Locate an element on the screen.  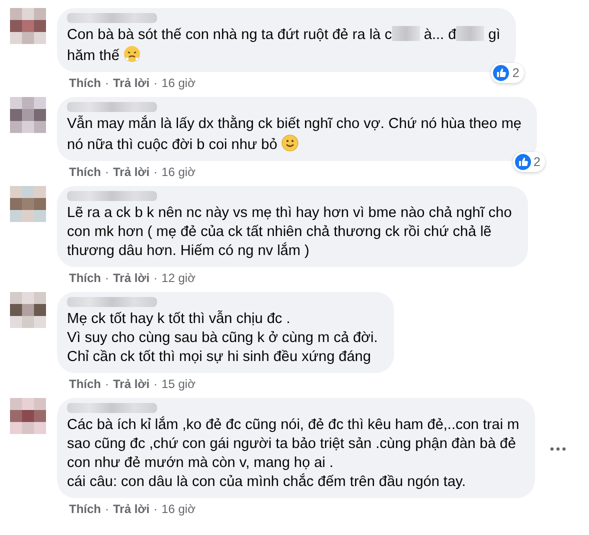
comment-text: Mẹ ck tốt hay k tốt thì vẫn chịu đc . is located at coordinates (178, 319).